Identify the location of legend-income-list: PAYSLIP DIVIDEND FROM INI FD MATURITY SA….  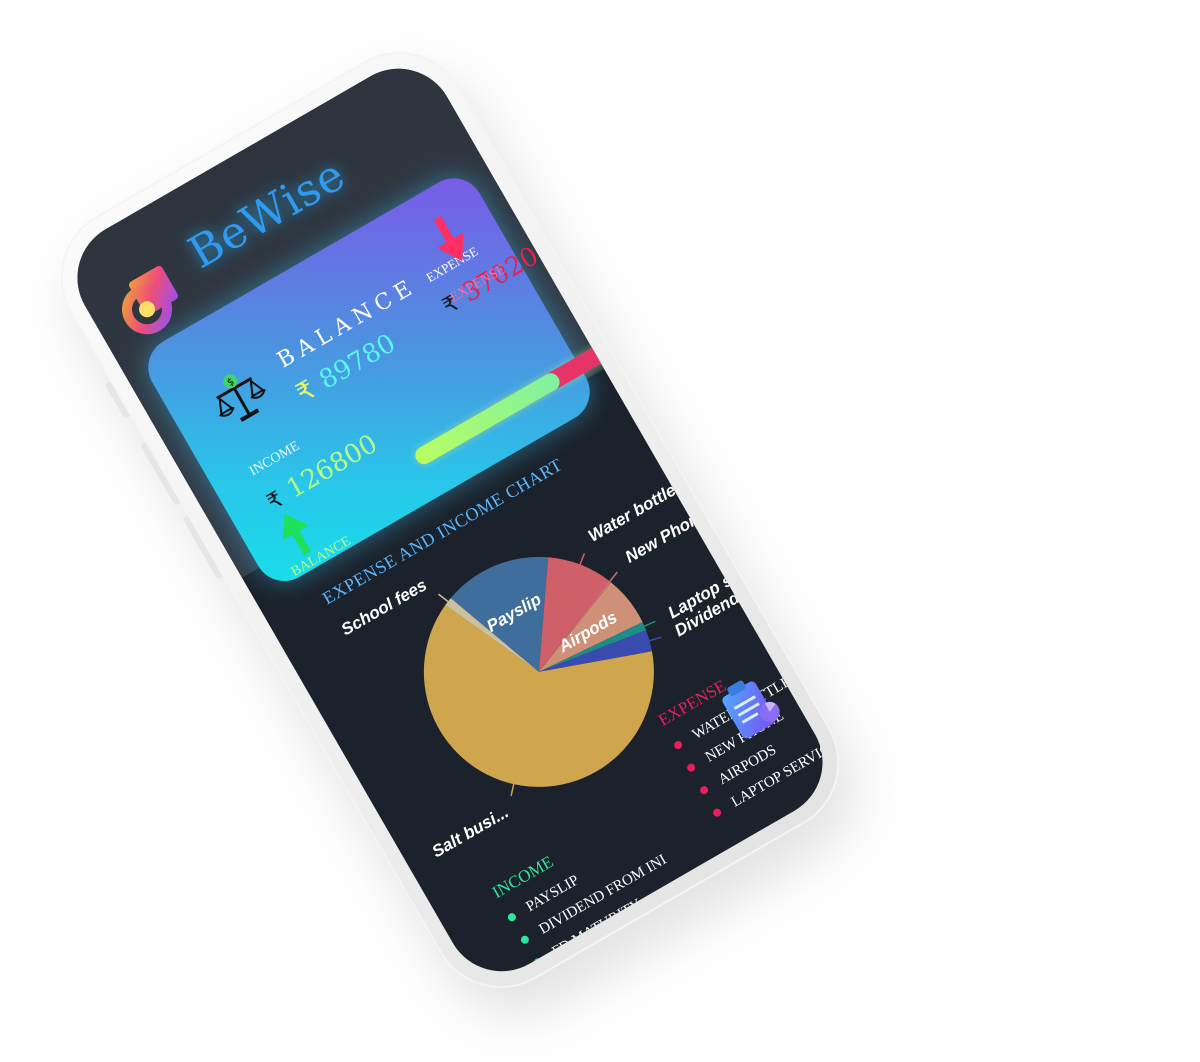
(614, 900).